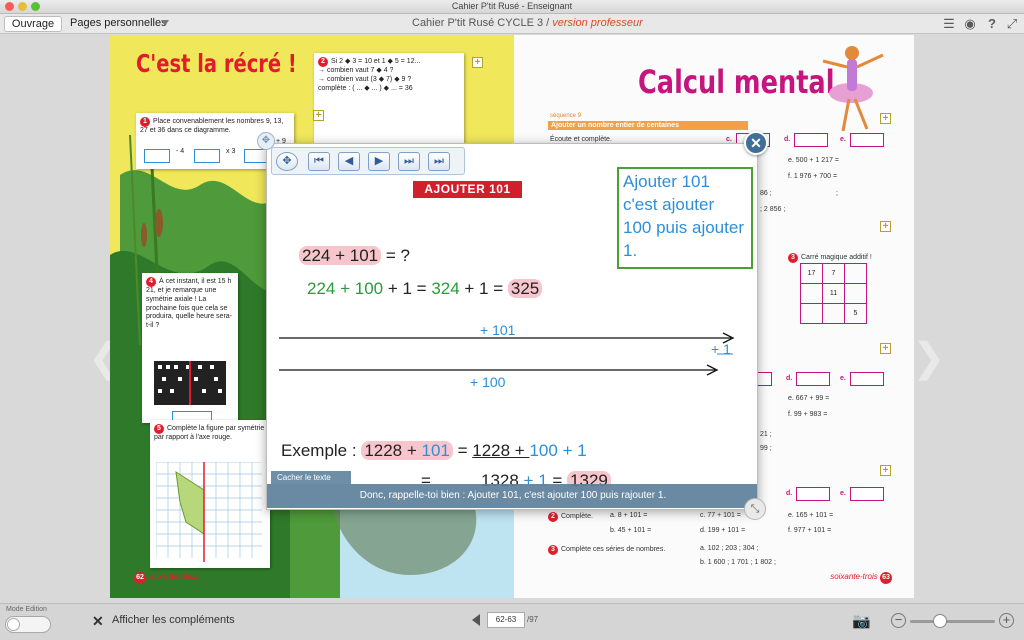  What do you see at coordinates (970, 24) in the screenshot?
I see `eye-icon: ◉` at bounding box center [970, 24].